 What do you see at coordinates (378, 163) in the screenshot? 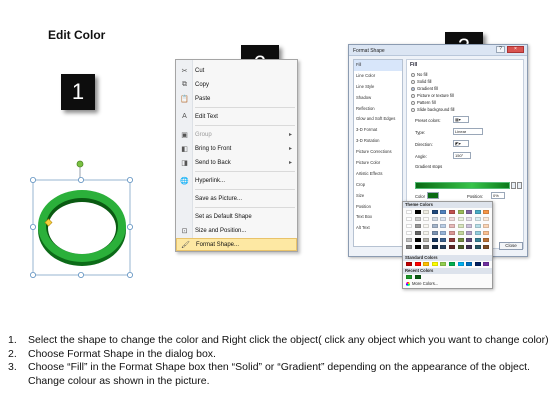
I see `category-picture-color: Picture Color` at bounding box center [378, 163].